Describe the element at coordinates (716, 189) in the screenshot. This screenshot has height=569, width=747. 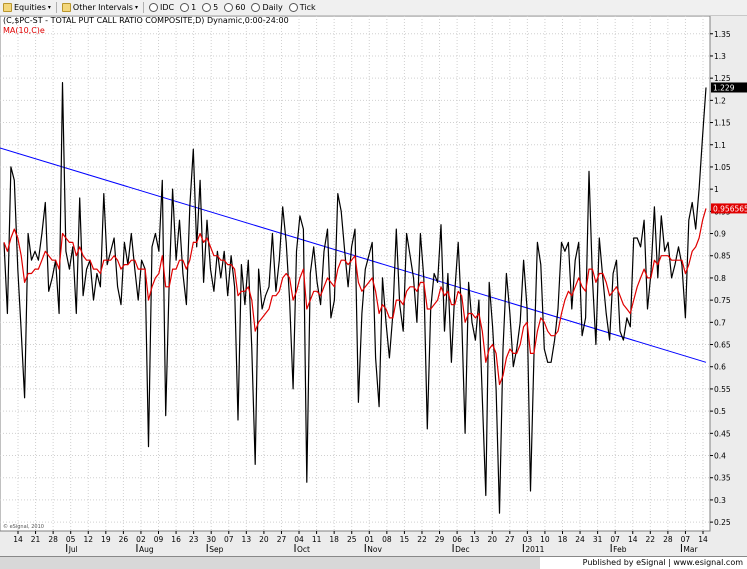
I see `y-tick-label: 1` at that location.